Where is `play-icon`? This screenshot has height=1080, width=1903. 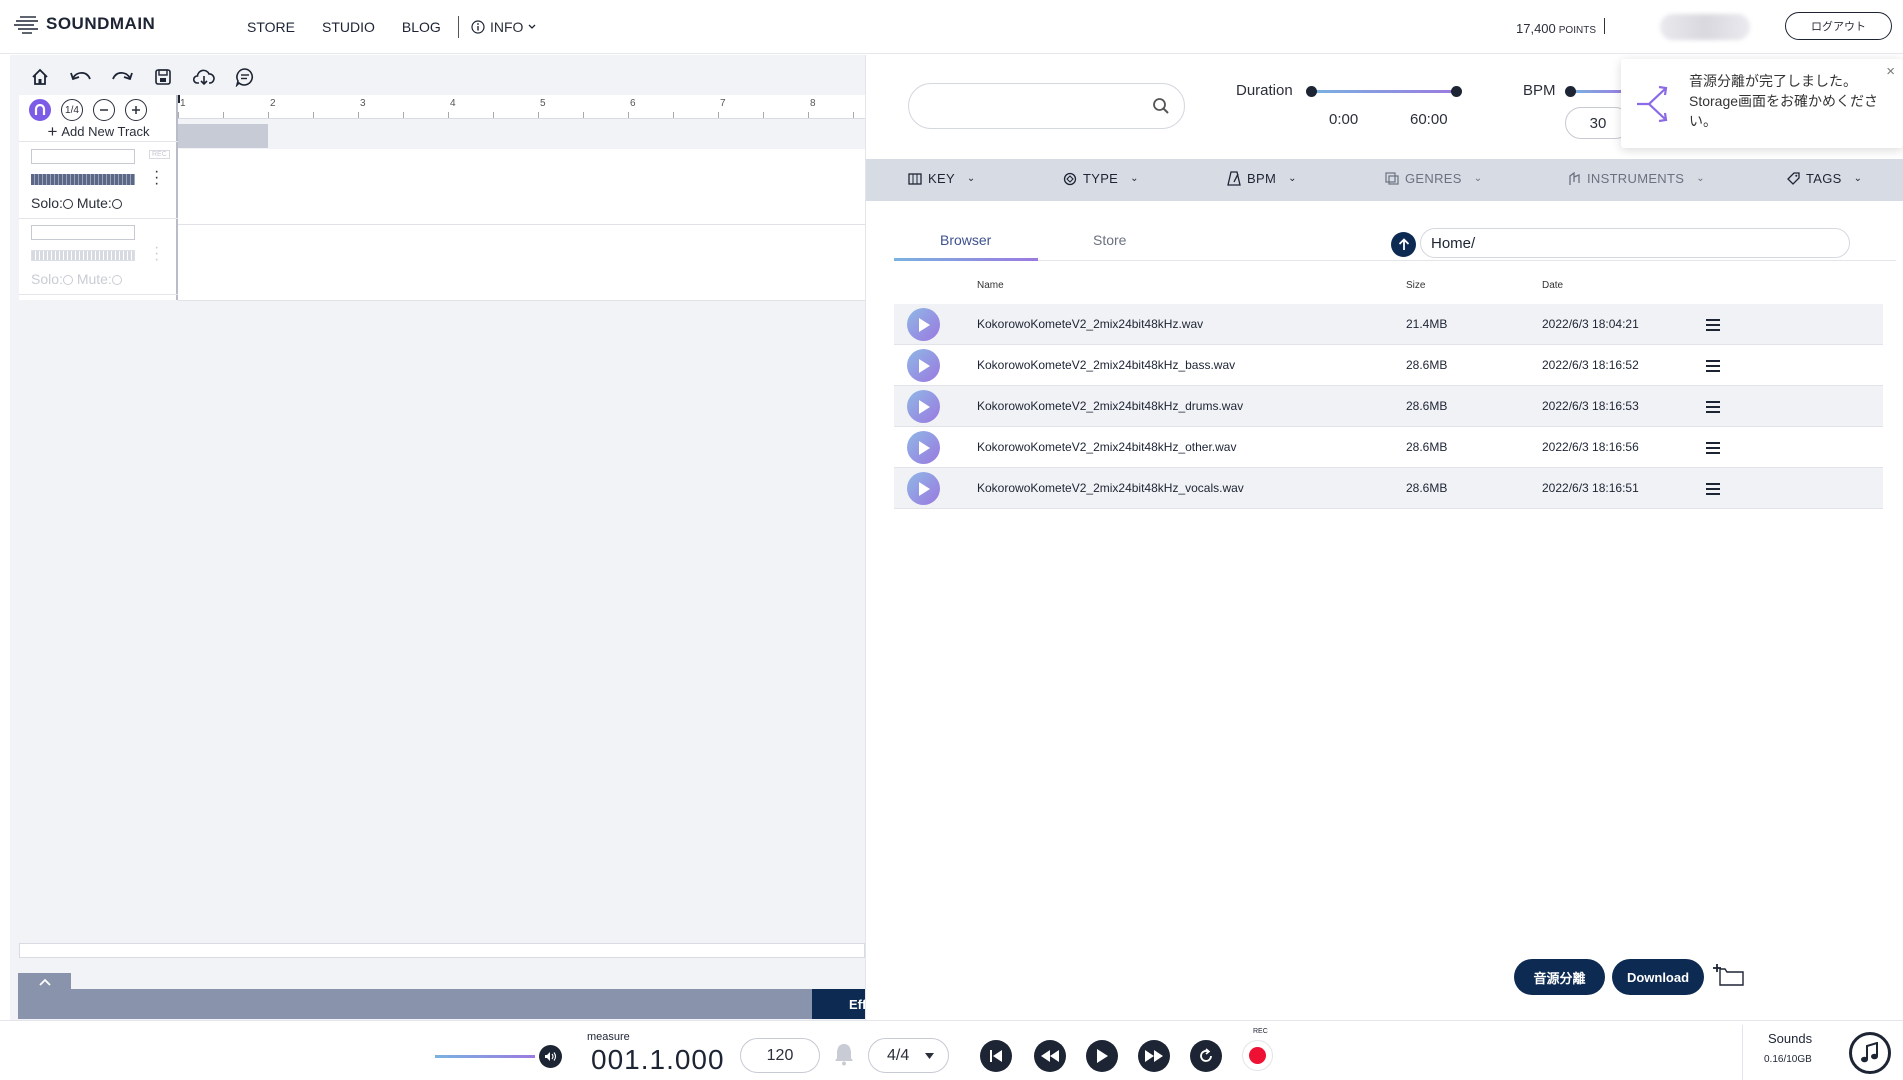 play-icon is located at coordinates (924, 488).